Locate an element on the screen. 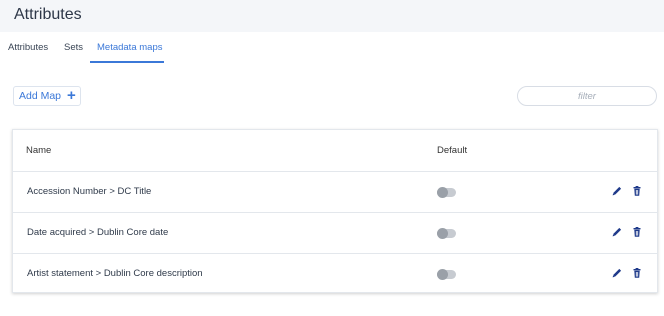 This screenshot has width=664, height=316. add-map-label: Add Map is located at coordinates (40, 96).